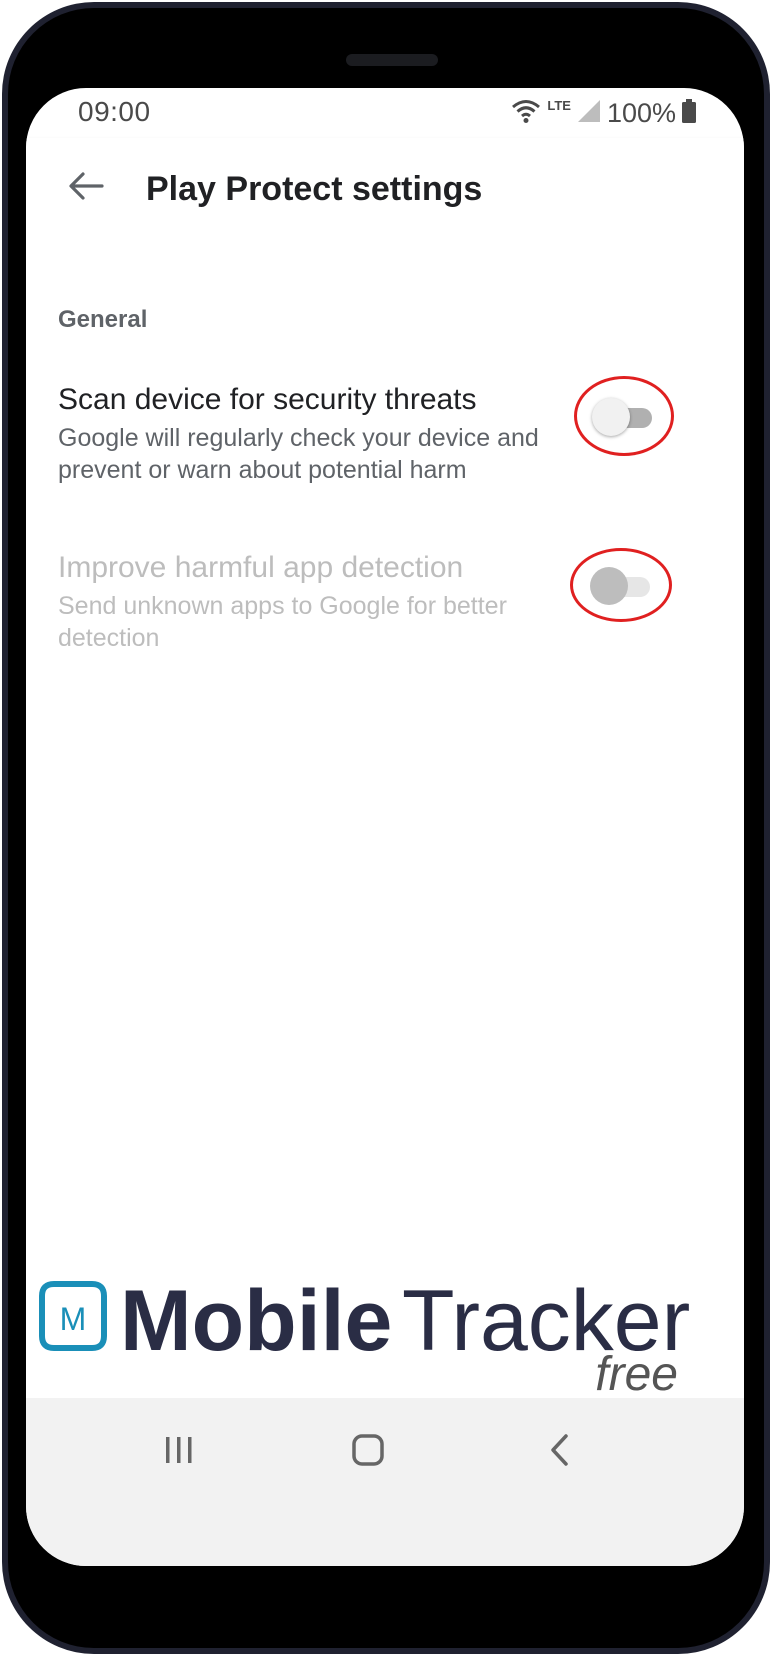 The image size is (772, 1656). What do you see at coordinates (589, 113) in the screenshot?
I see `signal-icon` at bounding box center [589, 113].